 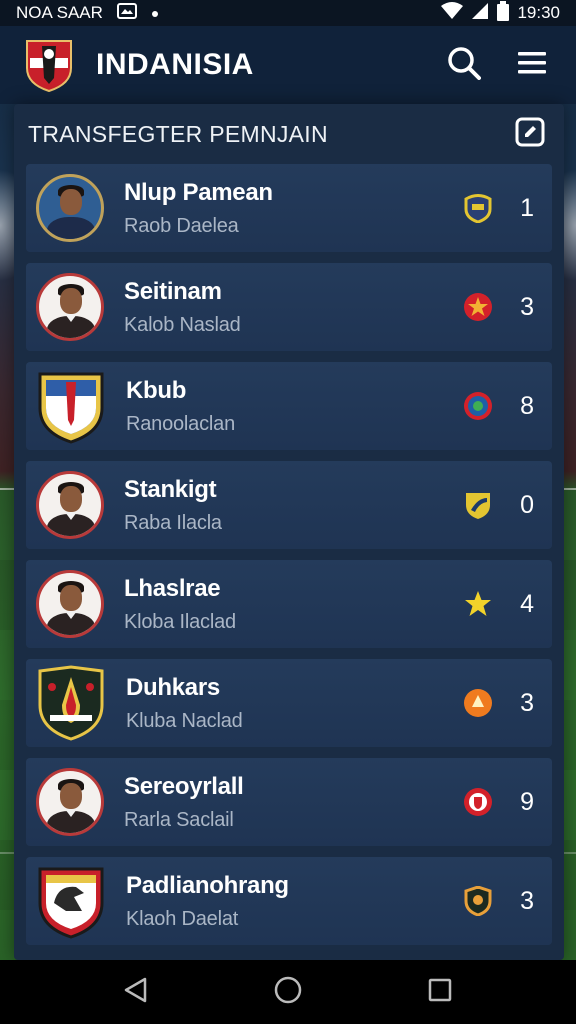 I want to click on player-name: Lhaslrae, so click(x=172, y=588).